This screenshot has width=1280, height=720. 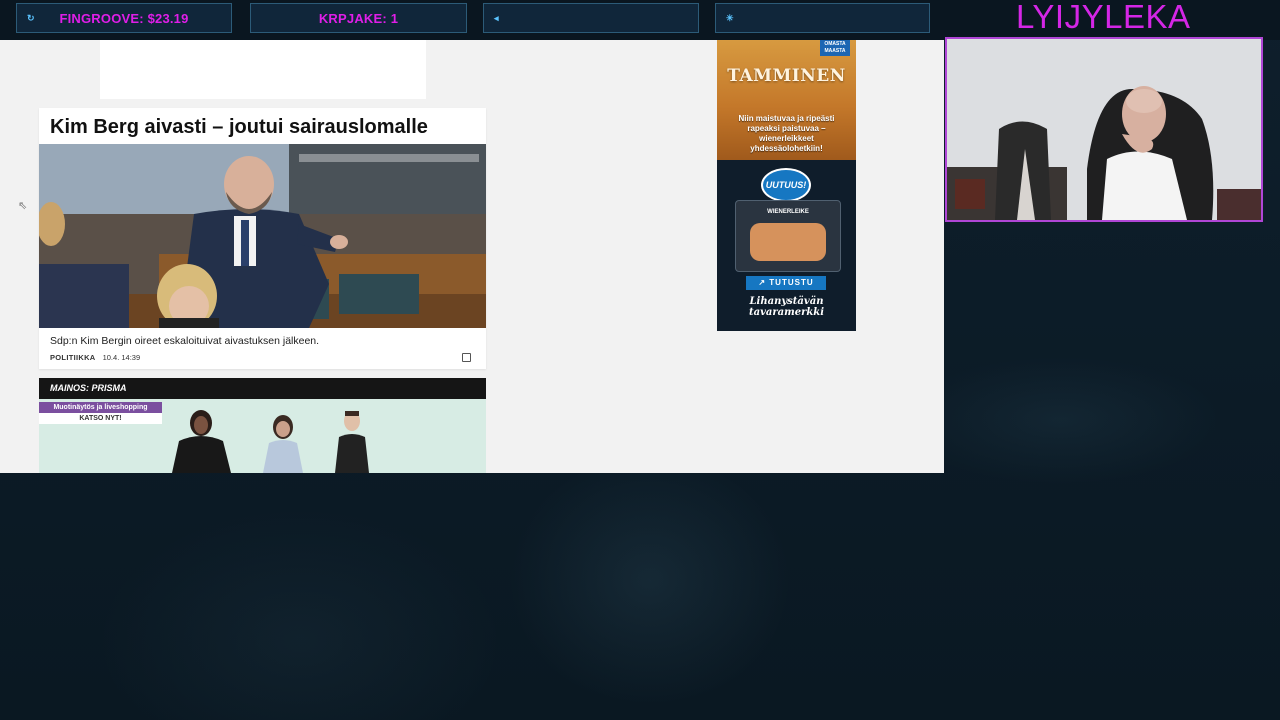 I want to click on article-category: POLITIIKKA, so click(x=73, y=357).